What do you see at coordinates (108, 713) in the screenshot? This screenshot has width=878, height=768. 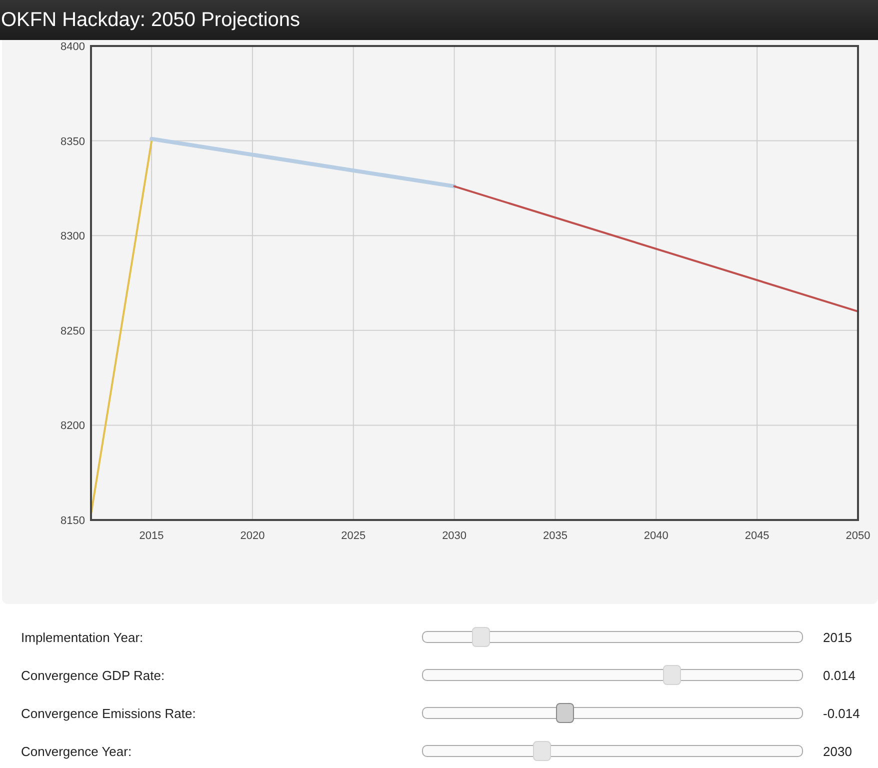 I see `slider-label: Convergence Emissions Rate:` at bounding box center [108, 713].